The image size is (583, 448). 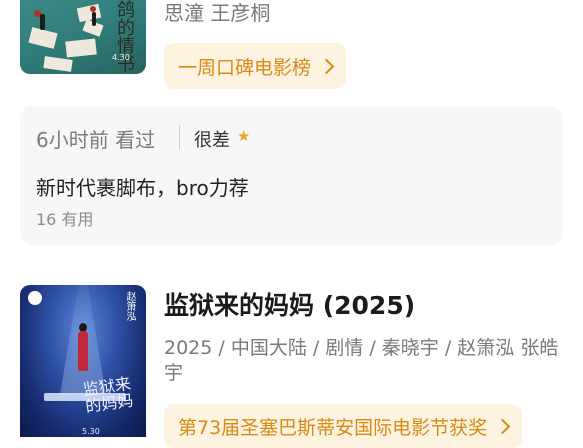 What do you see at coordinates (121, 57) in the screenshot?
I see `poster-prev-date: 4.30` at bounding box center [121, 57].